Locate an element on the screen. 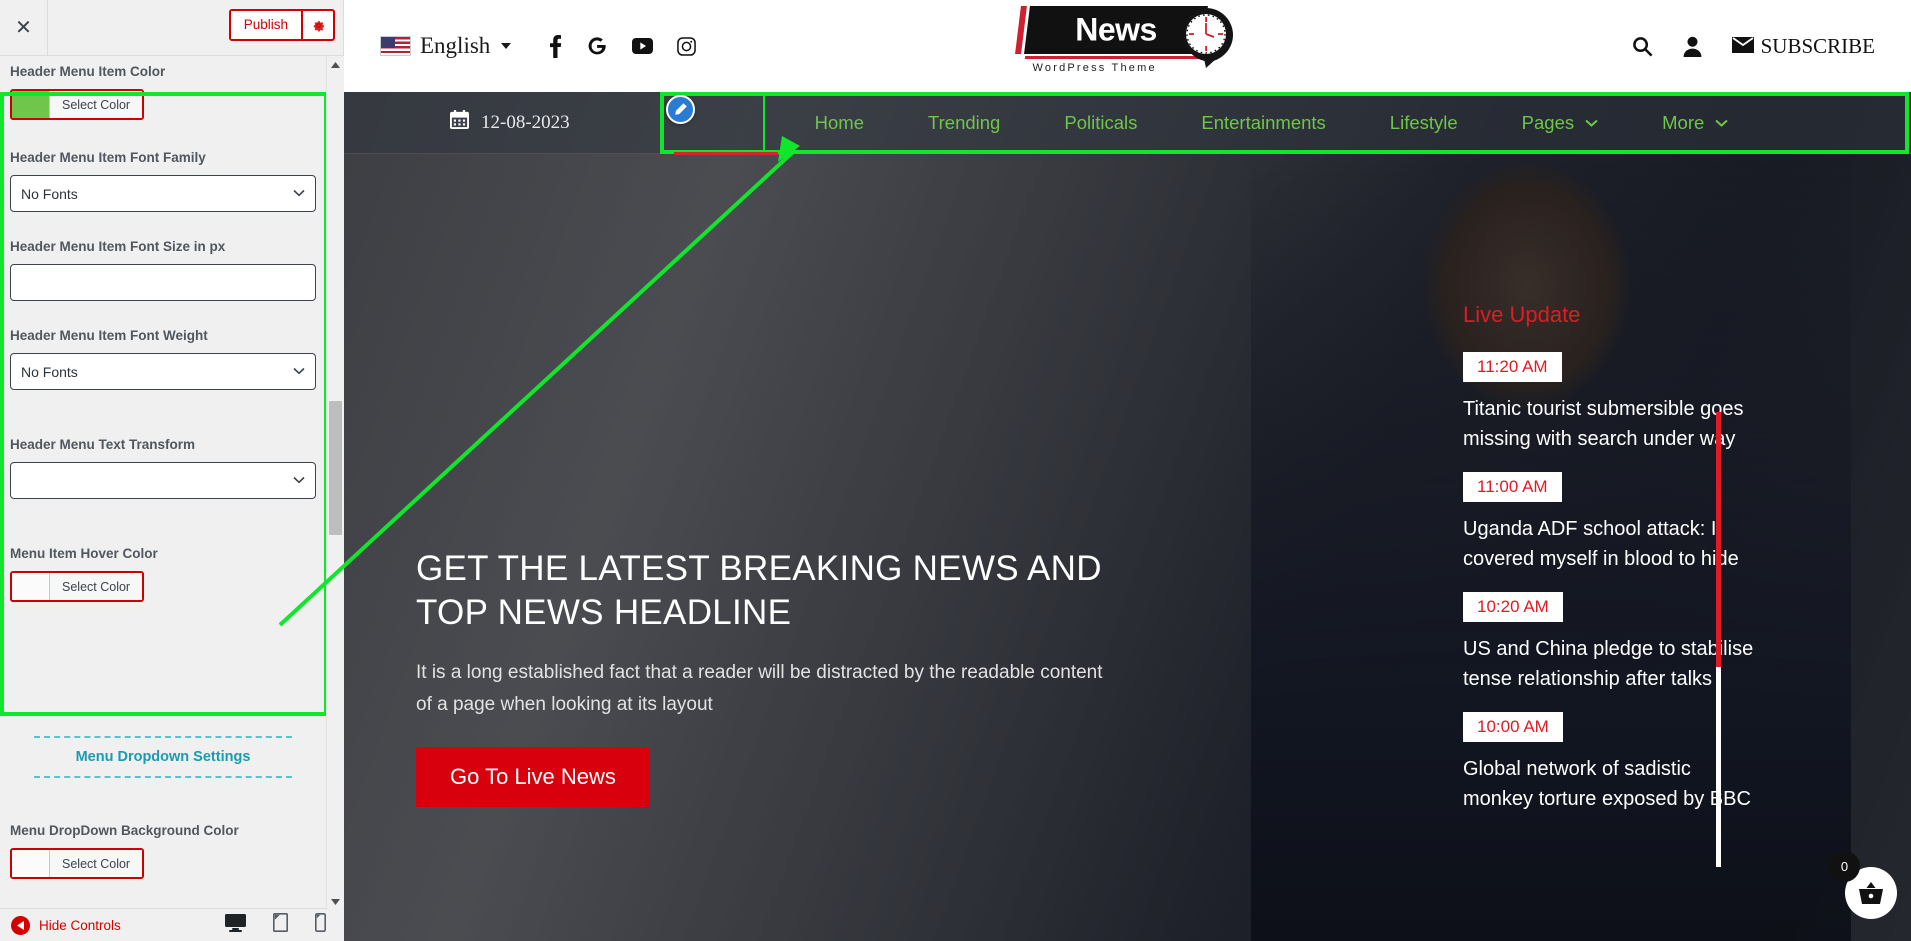 Image resolution: width=1911 pixels, height=941 pixels. publish-button: Publish is located at coordinates (266, 25).